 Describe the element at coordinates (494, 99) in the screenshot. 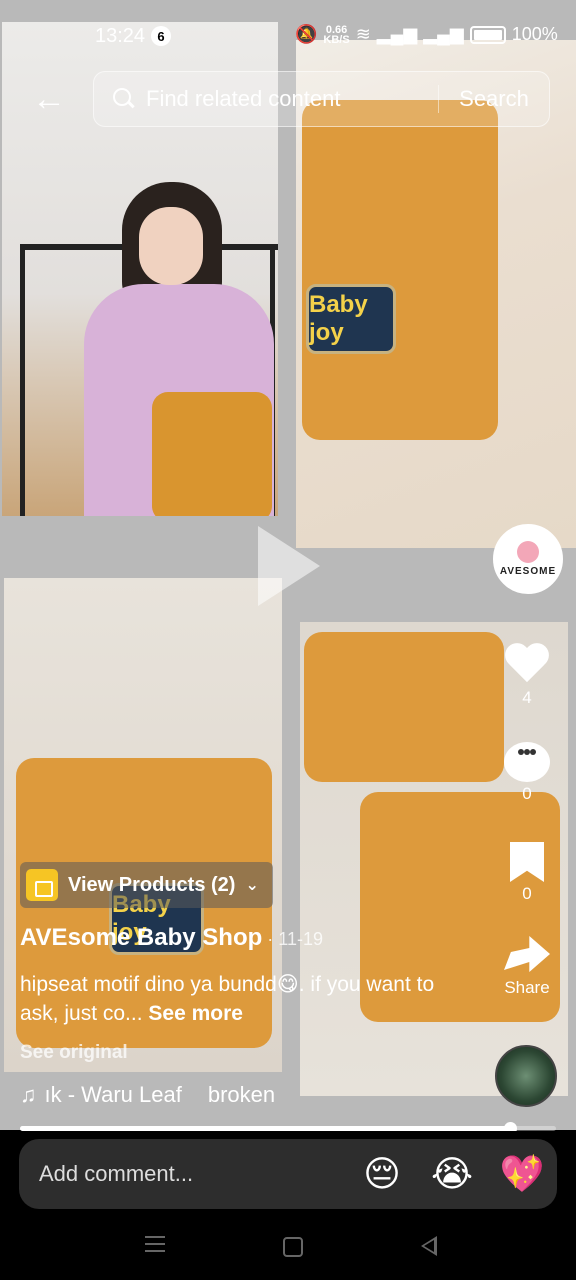

I see `search-button: Search` at that location.